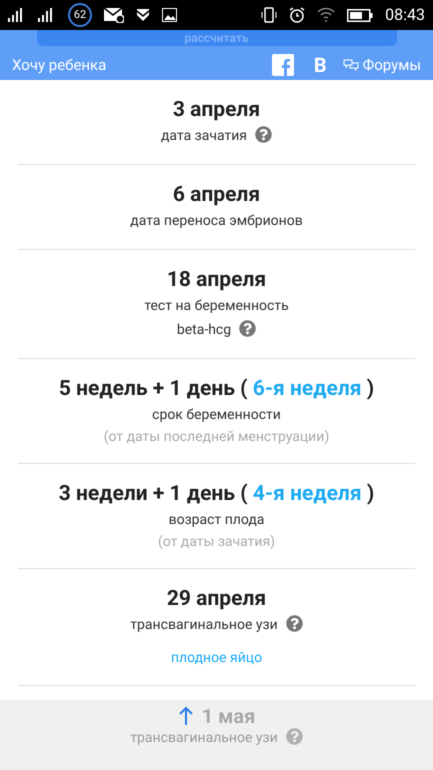 This screenshot has height=770, width=433. Describe the element at coordinates (216, 280) in the screenshot. I see `date-text: 18 апреля` at that location.